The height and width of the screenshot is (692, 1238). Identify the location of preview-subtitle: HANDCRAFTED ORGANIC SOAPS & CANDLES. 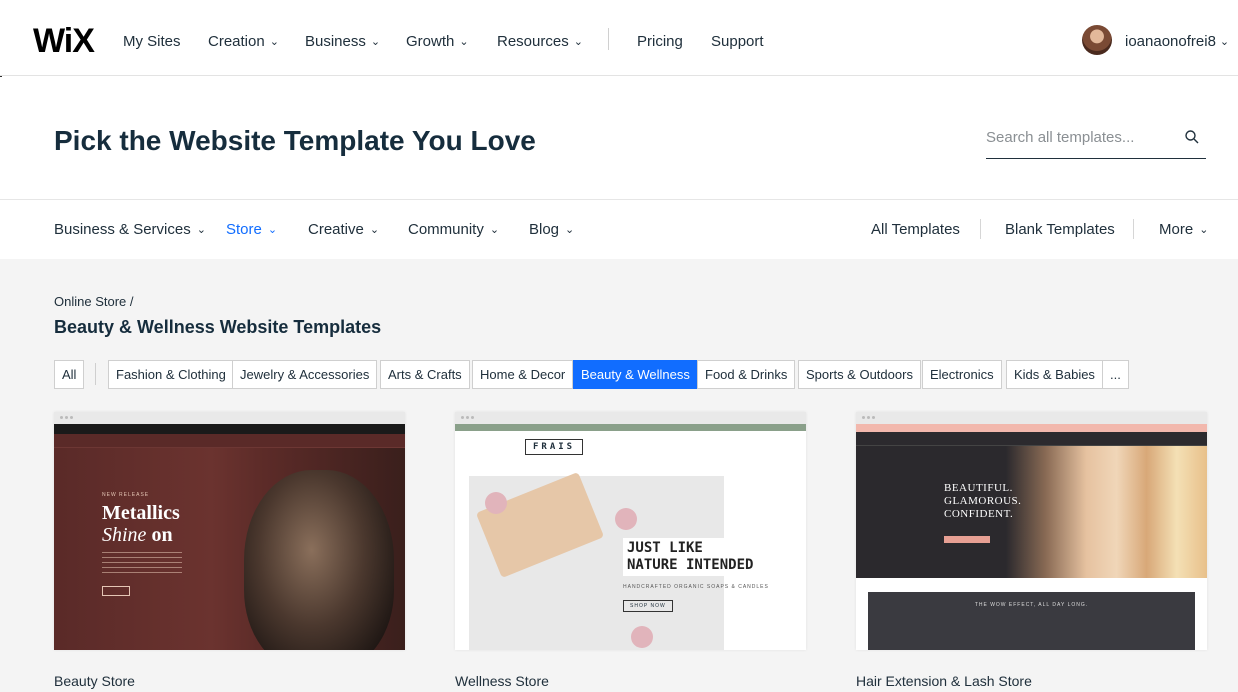
(696, 587).